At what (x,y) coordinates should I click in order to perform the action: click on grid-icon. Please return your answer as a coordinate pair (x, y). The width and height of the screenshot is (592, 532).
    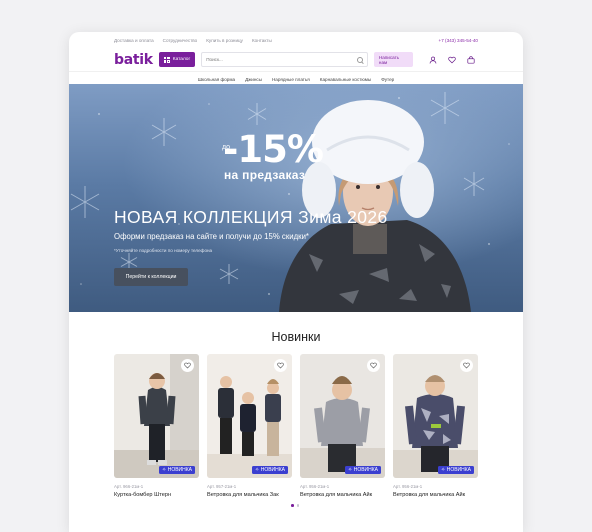
    Looking at the image, I should click on (166, 59).